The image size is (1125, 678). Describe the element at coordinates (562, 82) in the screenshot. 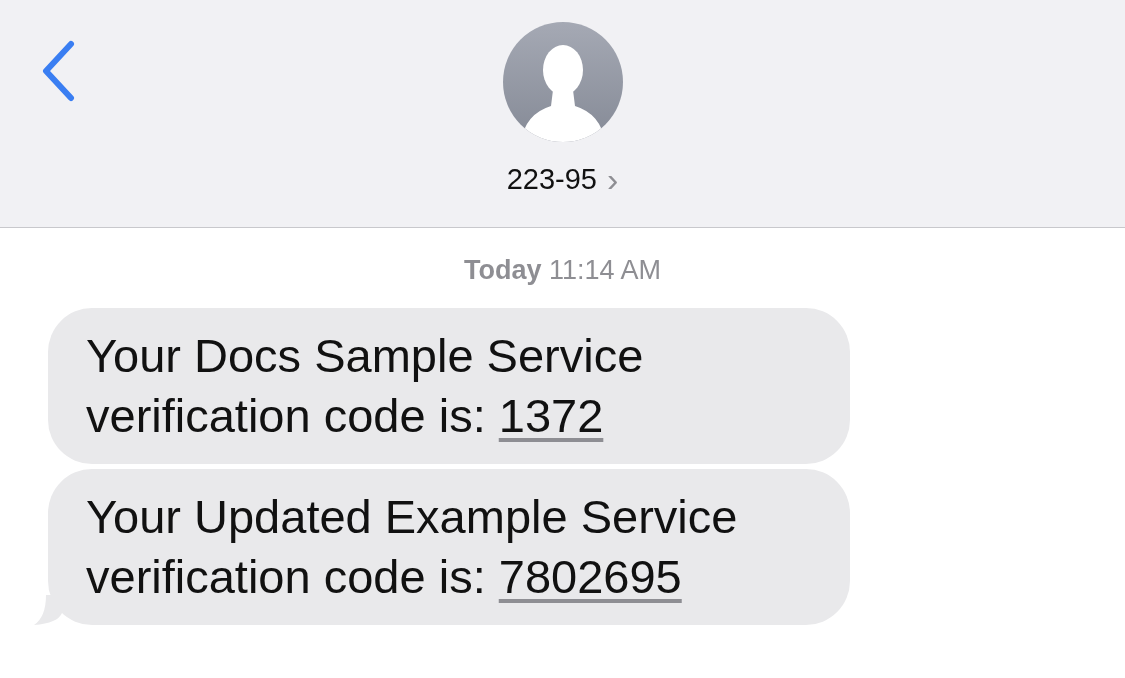

I see `avatar-icon` at that location.